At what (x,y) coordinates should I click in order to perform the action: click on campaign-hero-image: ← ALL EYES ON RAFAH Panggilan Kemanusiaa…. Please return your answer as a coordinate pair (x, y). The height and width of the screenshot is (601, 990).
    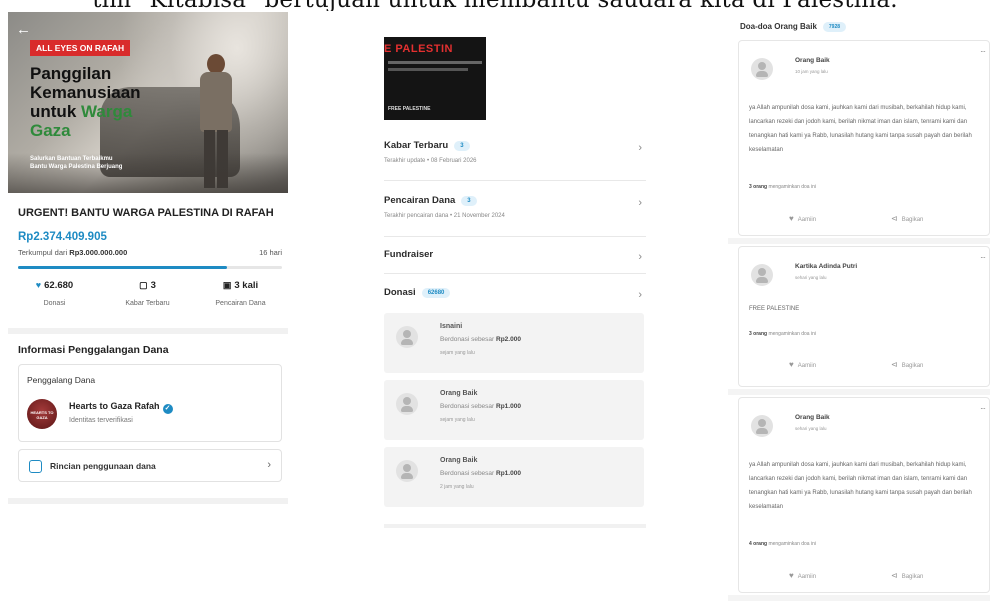
    Looking at the image, I should click on (148, 102).